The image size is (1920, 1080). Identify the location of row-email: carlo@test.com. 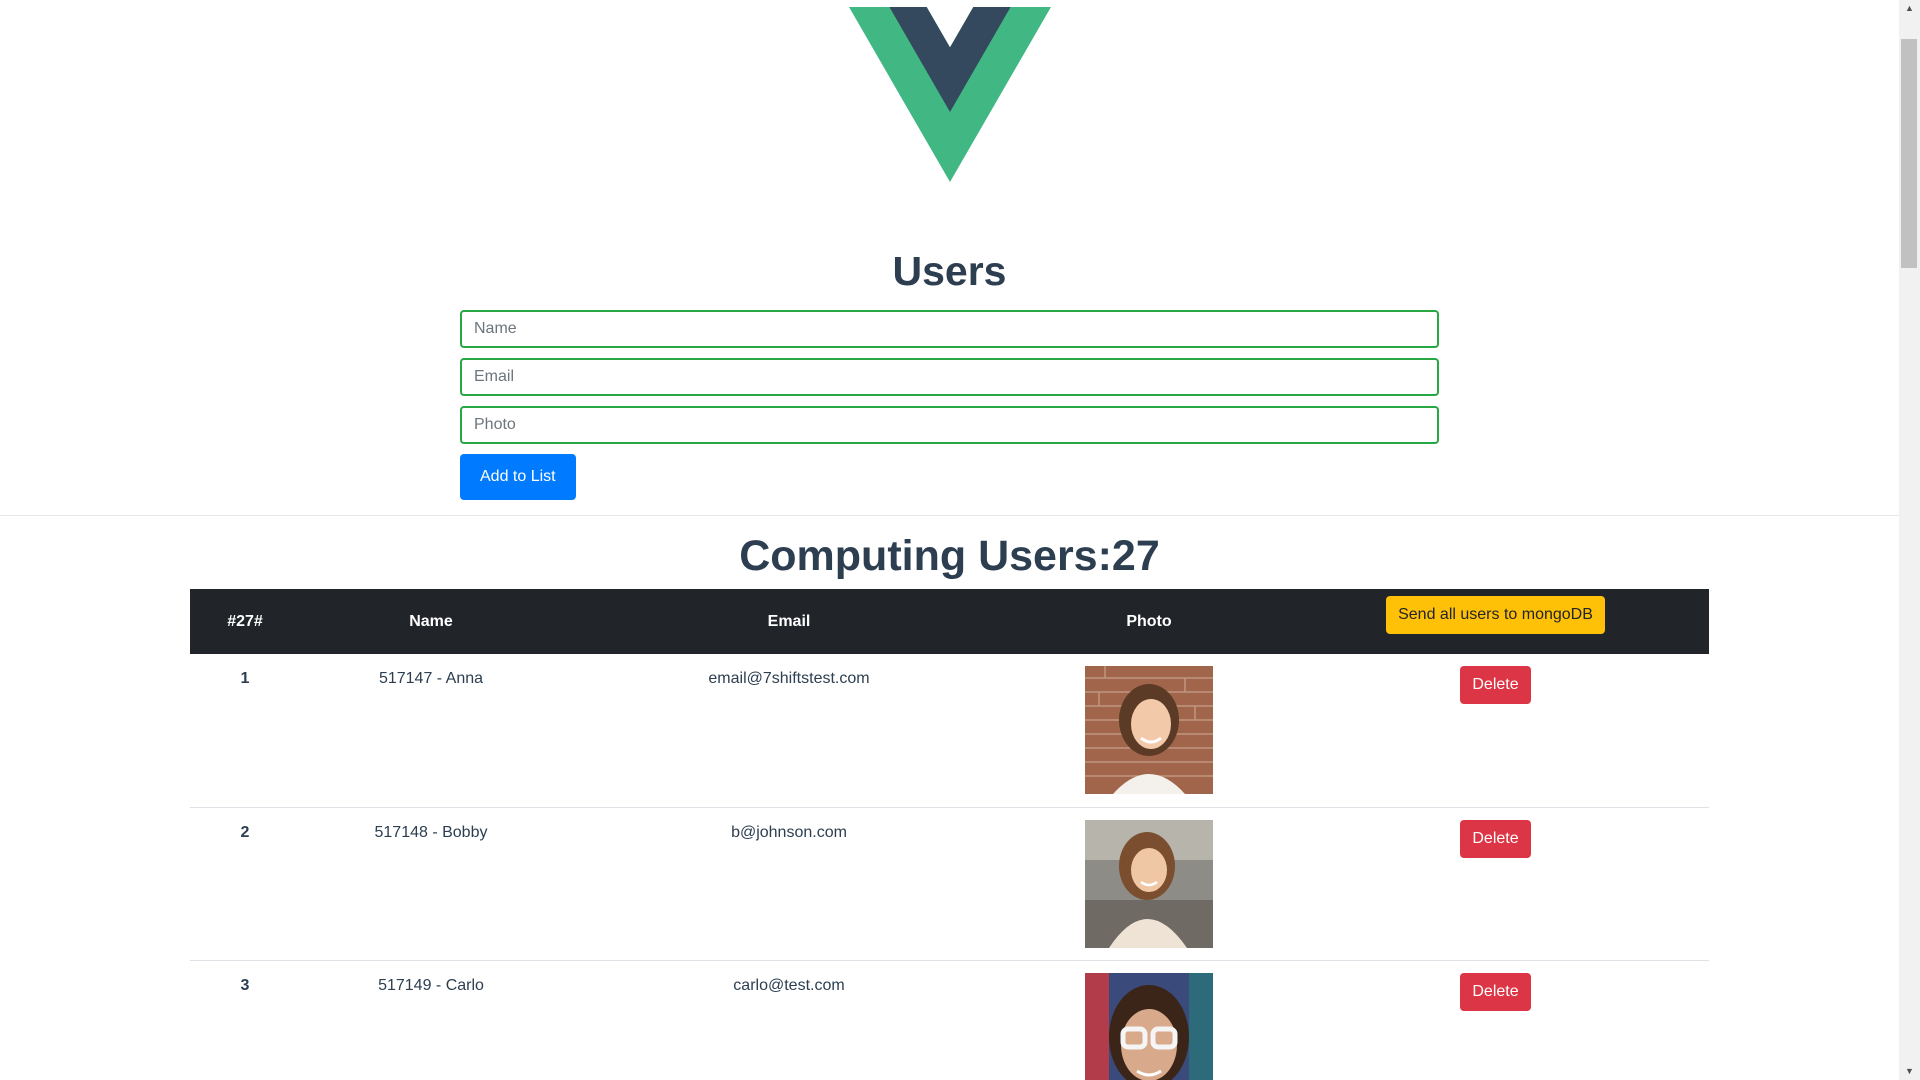
(789, 985).